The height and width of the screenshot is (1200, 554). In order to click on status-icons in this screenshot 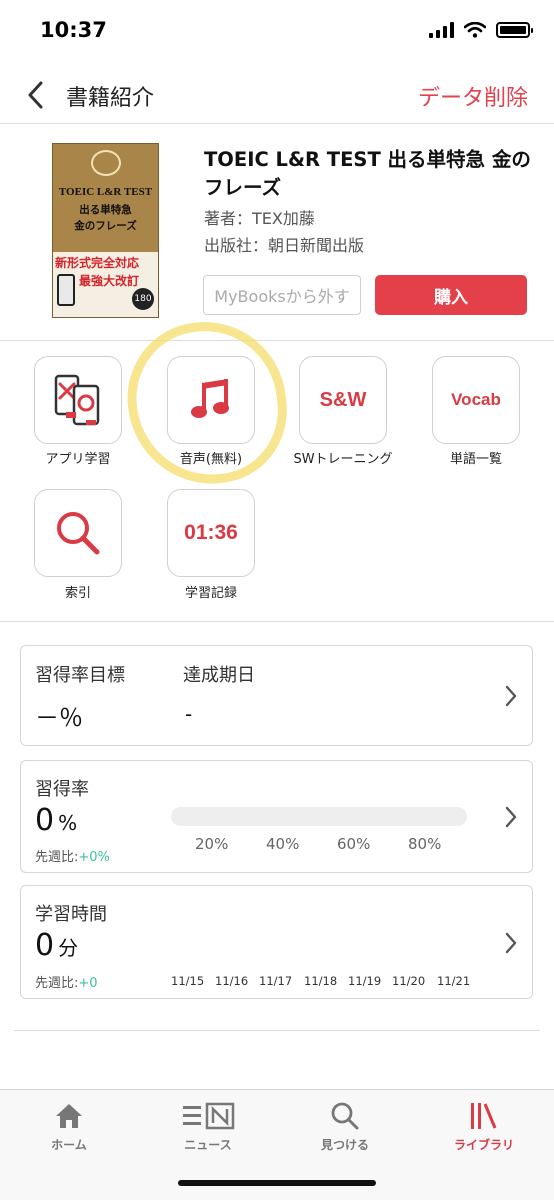, I will do `click(481, 30)`.